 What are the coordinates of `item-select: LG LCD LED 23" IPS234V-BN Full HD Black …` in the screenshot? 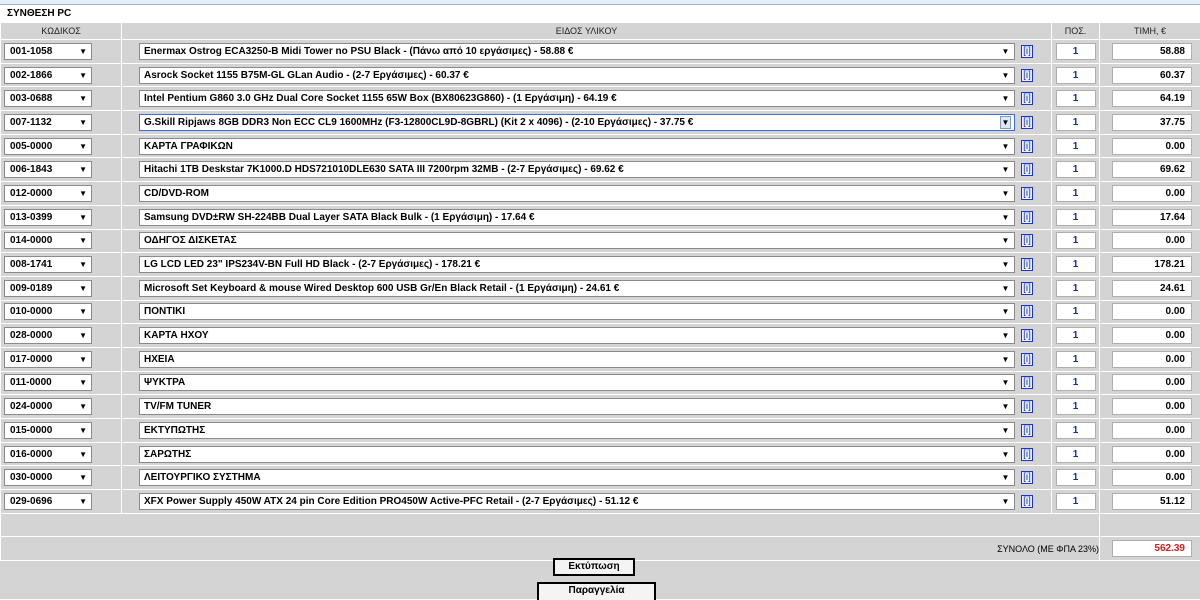 It's located at (577, 264).